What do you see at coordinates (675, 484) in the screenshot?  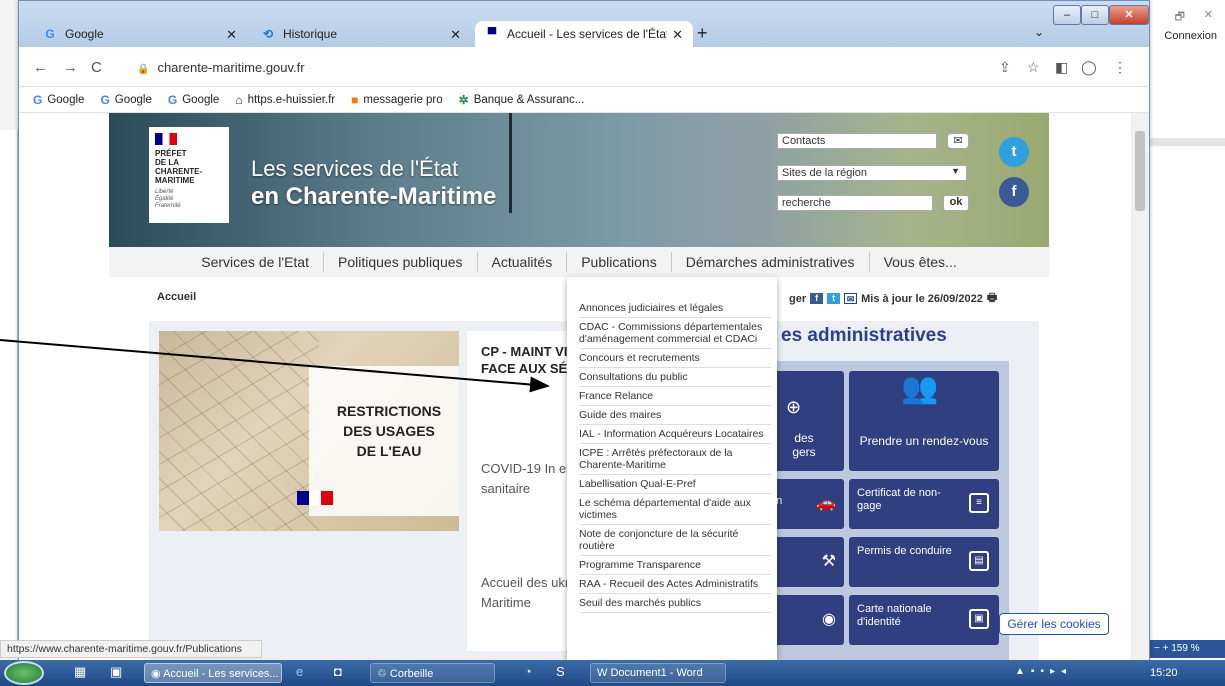 I see `menu-item-qual-e-pref: Labellisation Qual-E-Pref` at bounding box center [675, 484].